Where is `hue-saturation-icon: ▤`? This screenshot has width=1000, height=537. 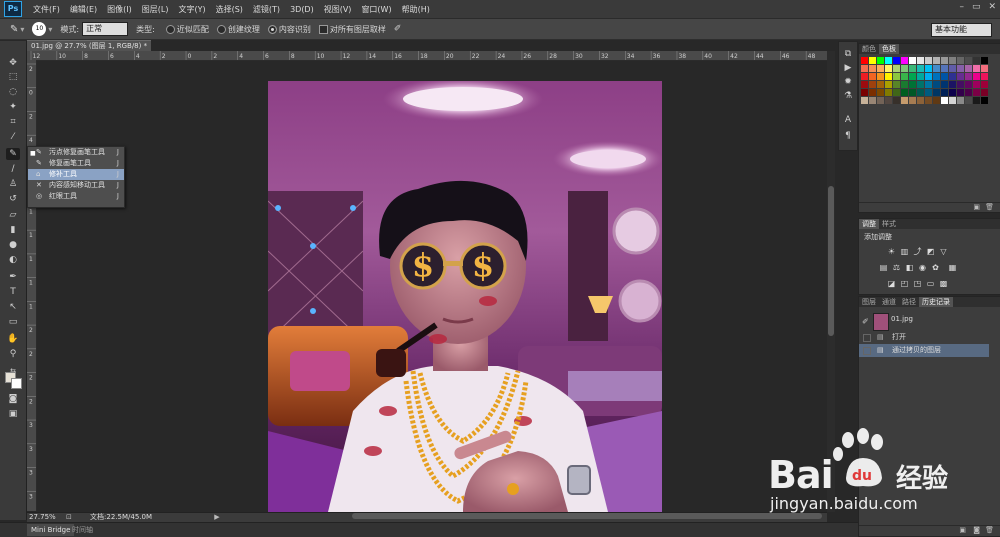 hue-saturation-icon: ▤ is located at coordinates (883, 267).